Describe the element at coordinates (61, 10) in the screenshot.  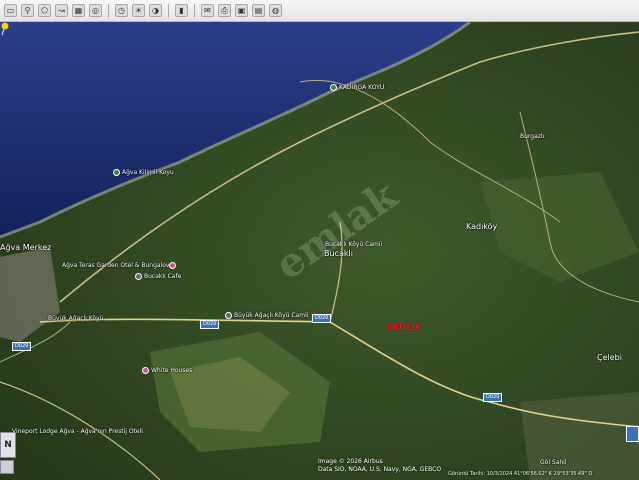
I see `path-icon: ↝` at that location.